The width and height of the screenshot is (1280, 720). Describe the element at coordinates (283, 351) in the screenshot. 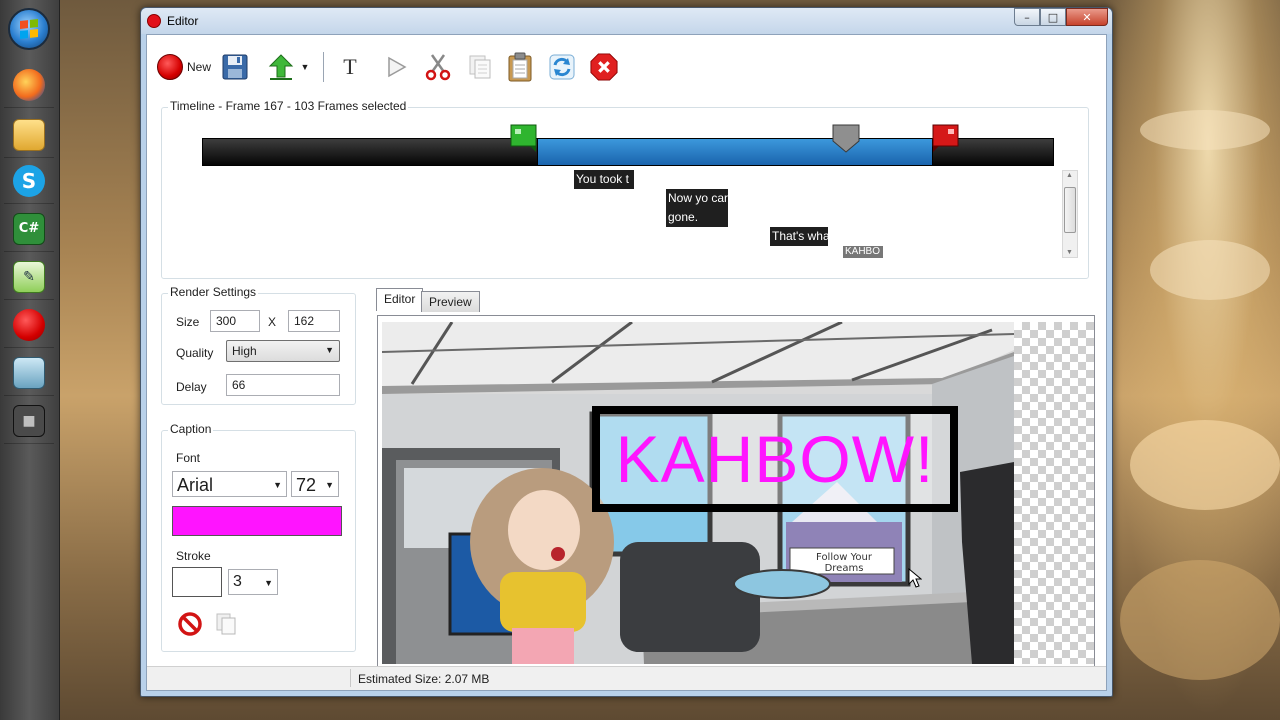

I see `quality-select: High ▼` at that location.